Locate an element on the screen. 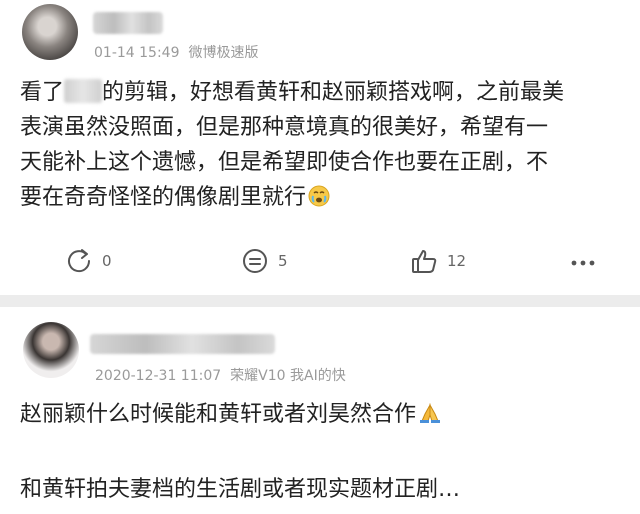 The height and width of the screenshot is (514, 640). comment-icon is located at coordinates (255, 261).